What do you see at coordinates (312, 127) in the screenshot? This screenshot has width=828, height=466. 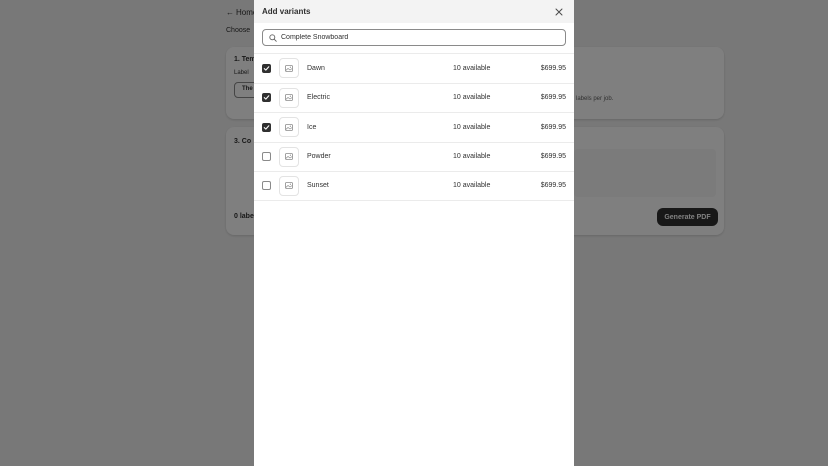 I see `variant-name: Ice` at bounding box center [312, 127].